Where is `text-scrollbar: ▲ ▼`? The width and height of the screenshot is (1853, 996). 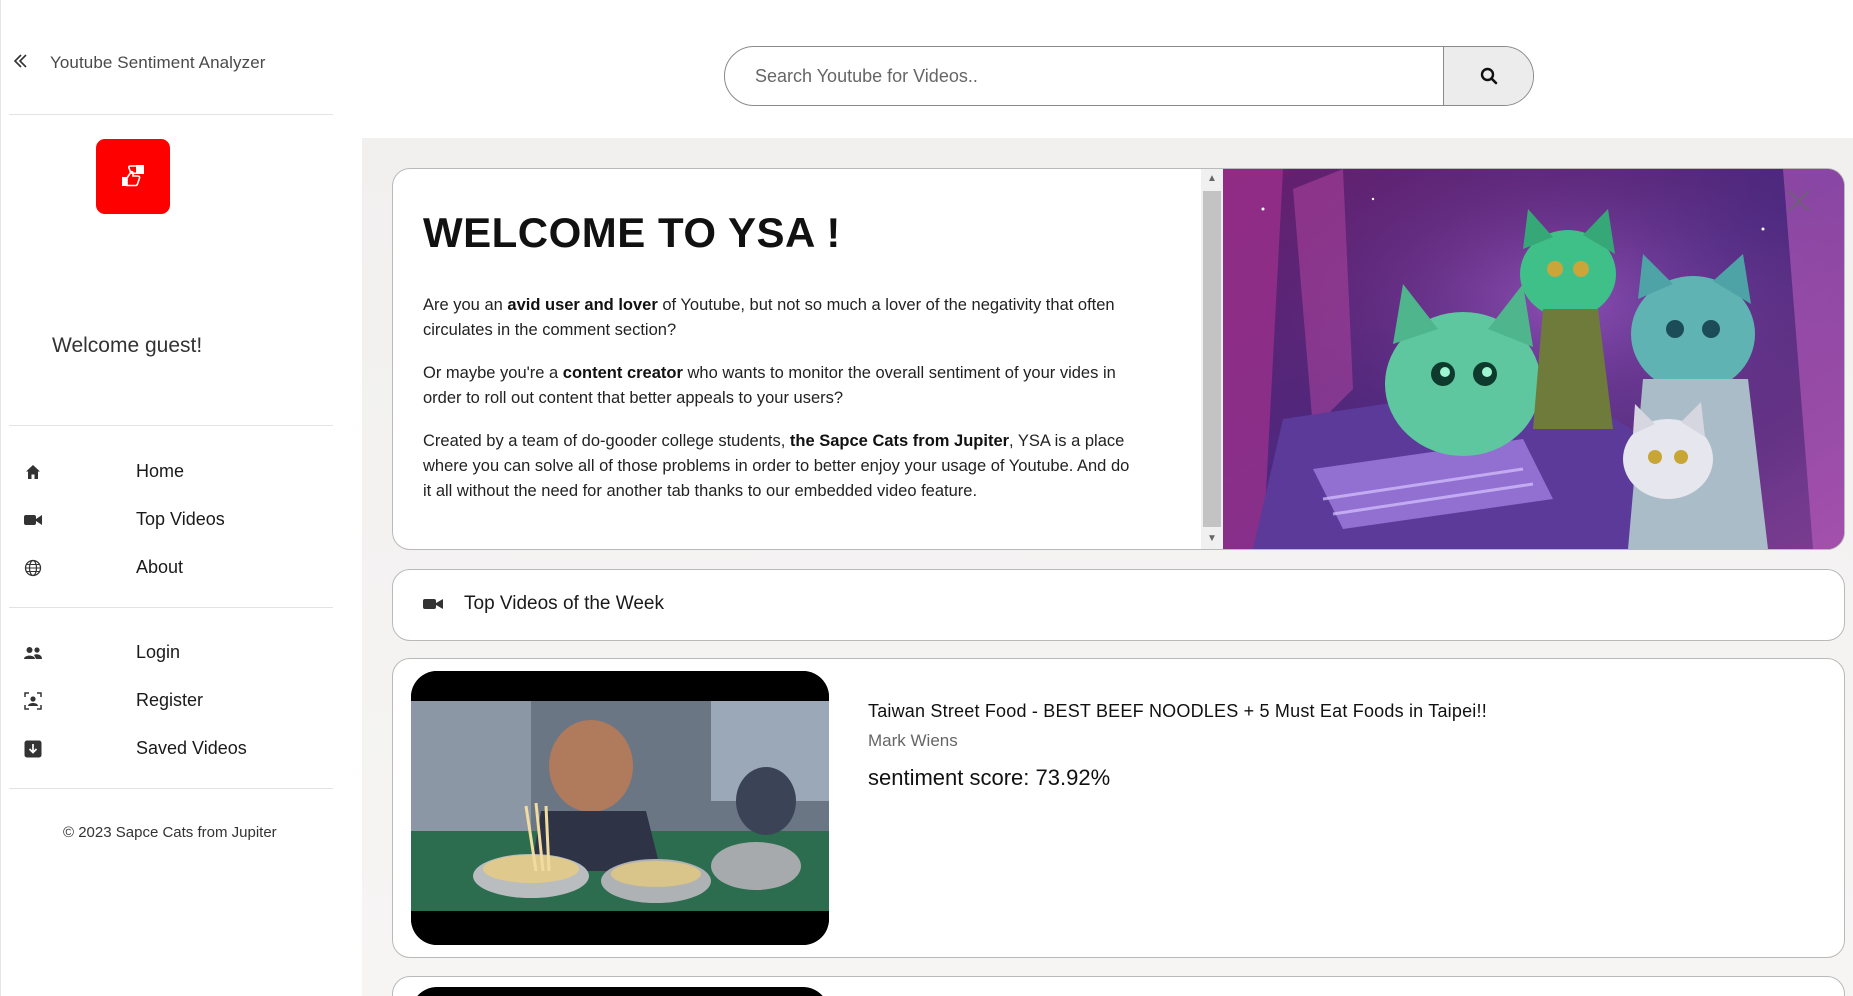
text-scrollbar: ▲ ▼ is located at coordinates (1212, 359).